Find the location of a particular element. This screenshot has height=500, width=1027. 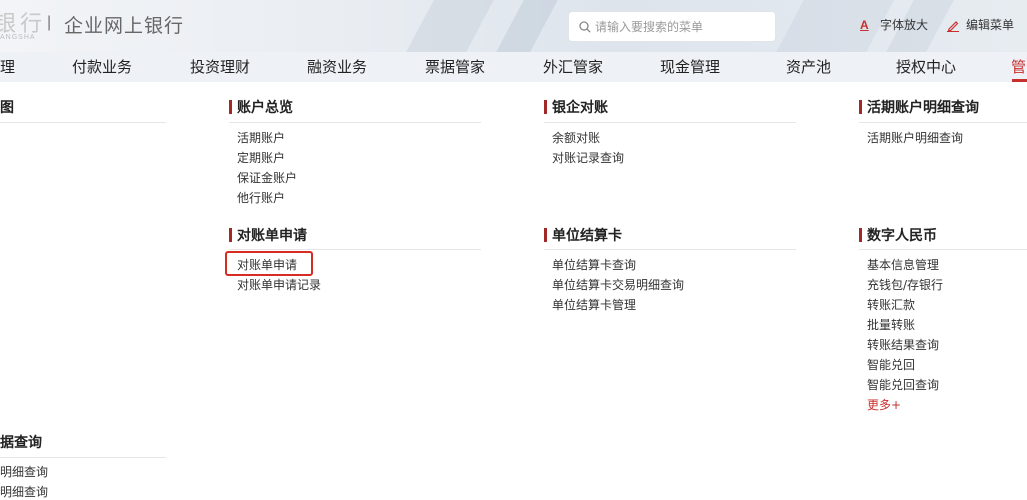

menu-item-other-bank-account: 他行账户 is located at coordinates (267, 198).